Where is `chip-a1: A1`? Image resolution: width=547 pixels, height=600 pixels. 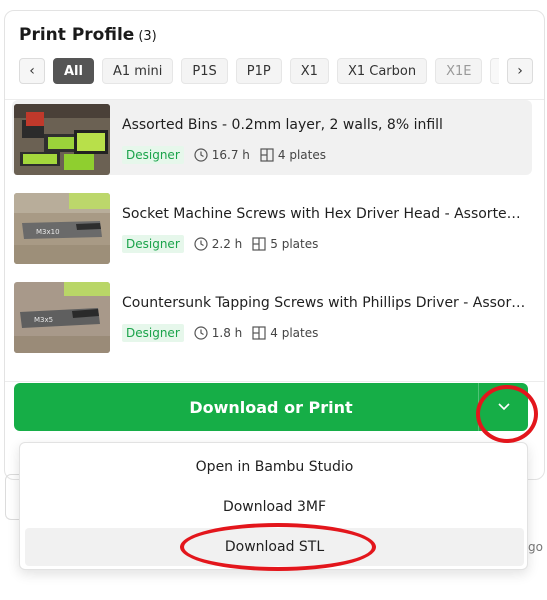 chip-a1: A1 is located at coordinates (494, 71).